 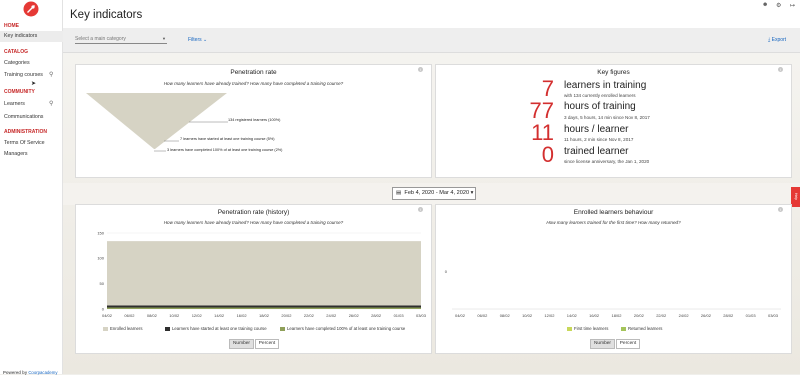 I want to click on sidebar-item-learners: Learners, so click(x=14, y=104).